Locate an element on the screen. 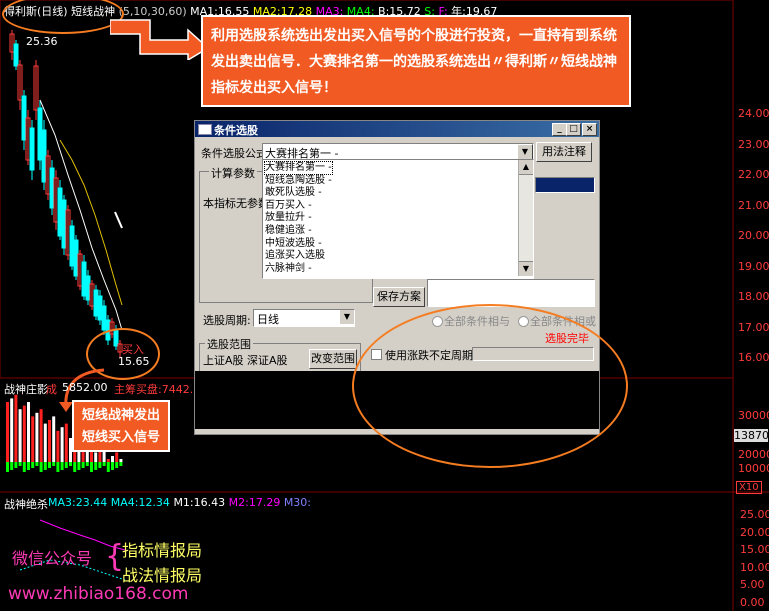 Image resolution: width=769 pixels, height=611 pixels. arrow-icon is located at coordinates (160, 39).